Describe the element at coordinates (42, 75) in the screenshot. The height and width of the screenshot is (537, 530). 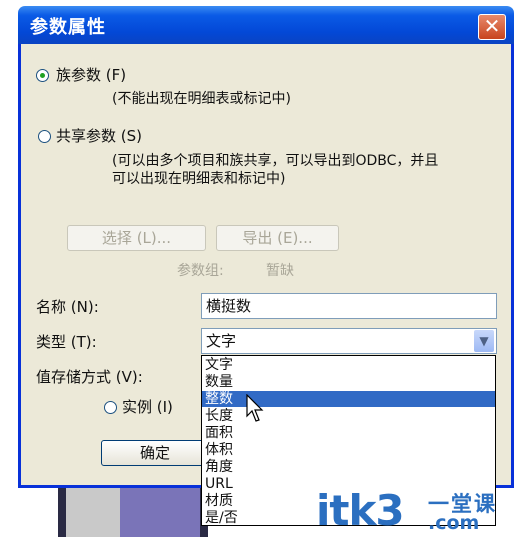
I see `family-parameter-radio` at that location.